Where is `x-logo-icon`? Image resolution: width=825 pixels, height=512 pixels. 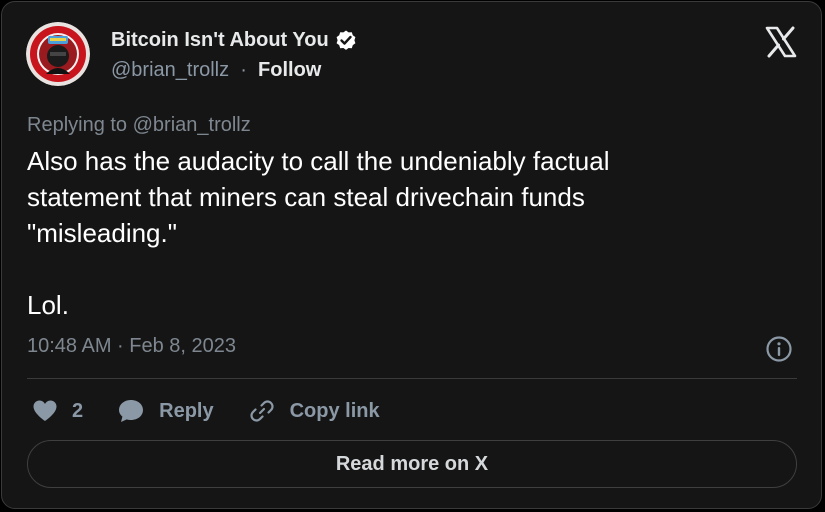 x-logo-icon is located at coordinates (781, 42).